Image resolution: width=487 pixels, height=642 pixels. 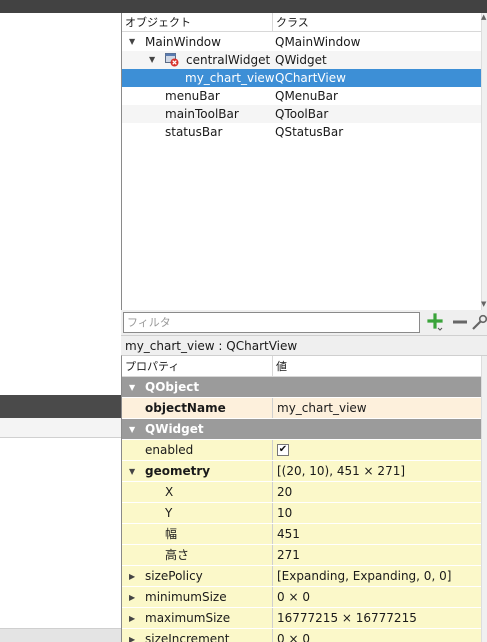 What do you see at coordinates (283, 450) in the screenshot?
I see `enabled-checkbox: ✔` at bounding box center [283, 450].